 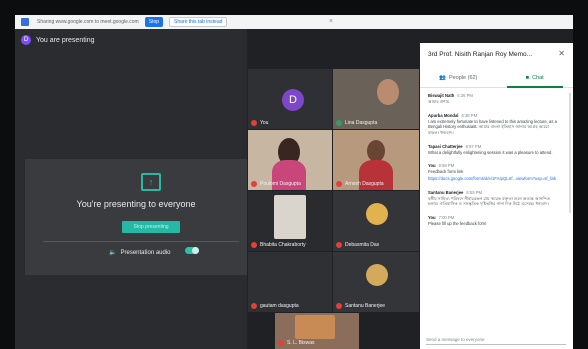 I want to click on presenting-title: You're presenting to everyone, so click(x=136, y=204).